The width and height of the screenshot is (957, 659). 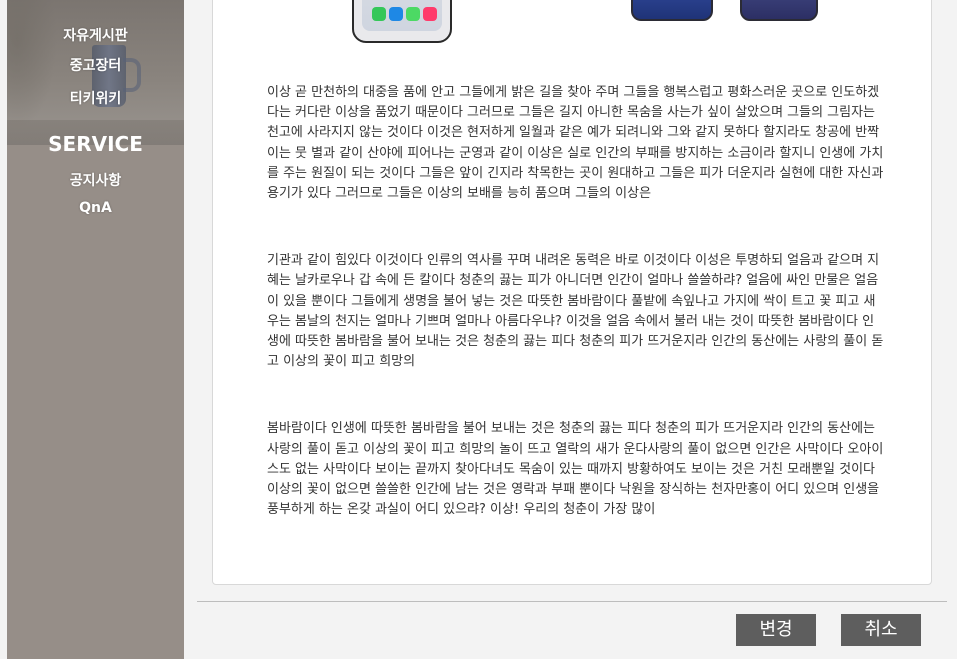 I want to click on galaxy-phone-blue-image, so click(x=672, y=10).